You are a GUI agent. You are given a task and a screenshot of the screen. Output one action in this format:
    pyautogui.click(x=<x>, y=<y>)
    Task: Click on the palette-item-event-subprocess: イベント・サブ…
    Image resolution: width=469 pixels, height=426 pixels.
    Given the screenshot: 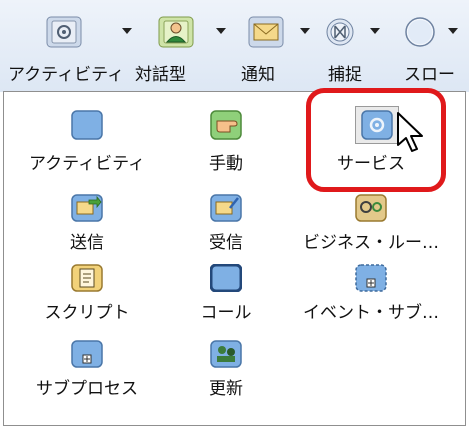 What is the action you would take?
    pyautogui.click(x=371, y=307)
    